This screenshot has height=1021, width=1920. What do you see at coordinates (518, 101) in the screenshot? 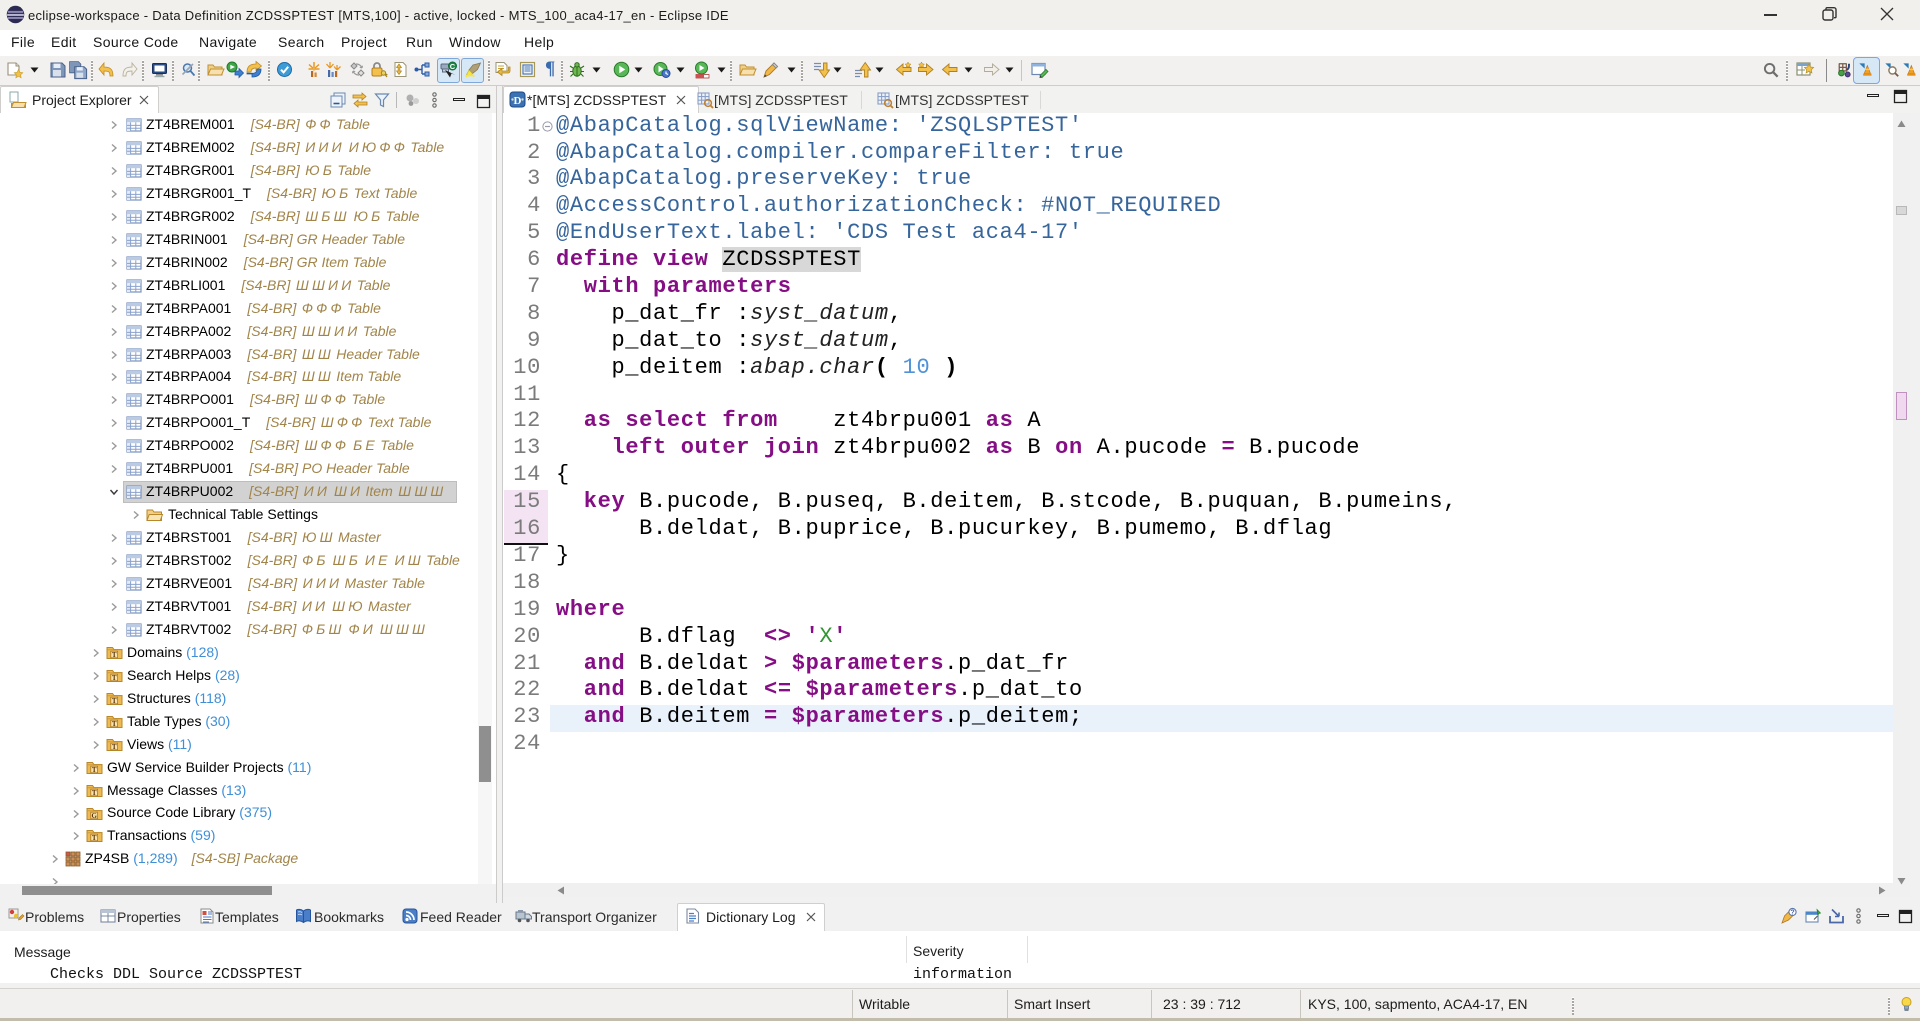
I see `svg-text: D` at bounding box center [518, 101].